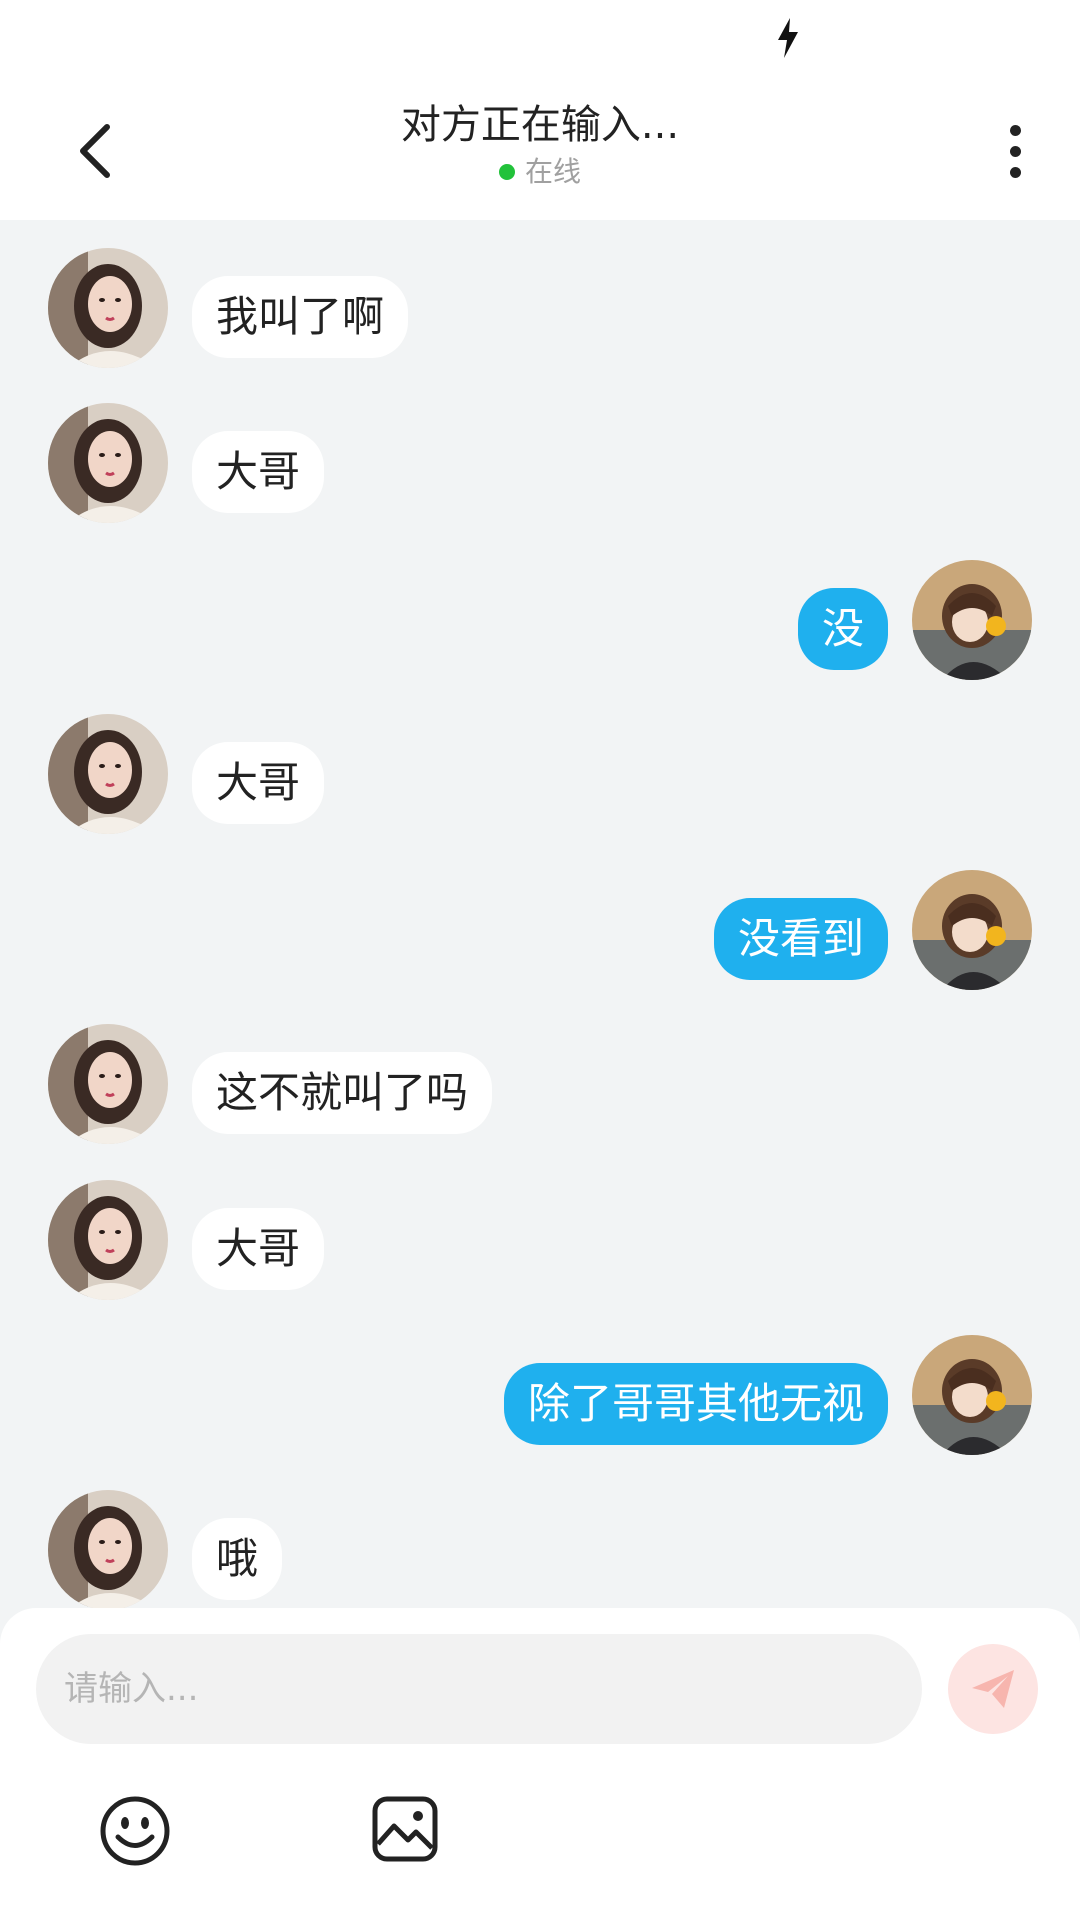 This screenshot has height=1920, width=1080. I want to click on message-row: 除了哥哥其他无视, so click(540, 1395).